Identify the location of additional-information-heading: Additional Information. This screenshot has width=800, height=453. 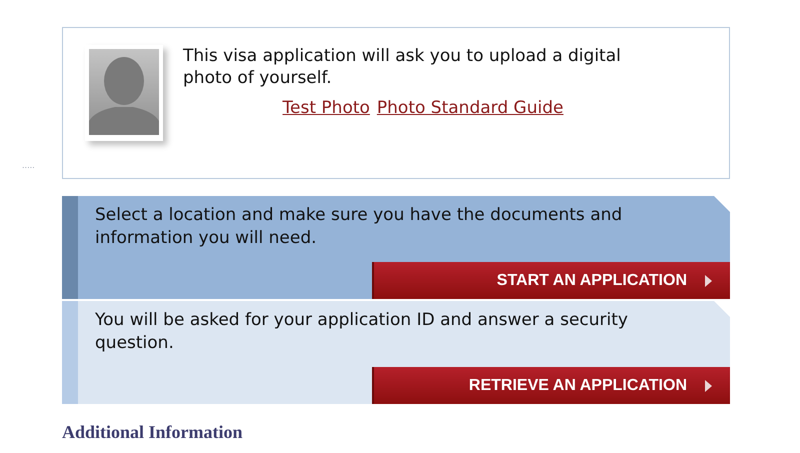
(153, 432).